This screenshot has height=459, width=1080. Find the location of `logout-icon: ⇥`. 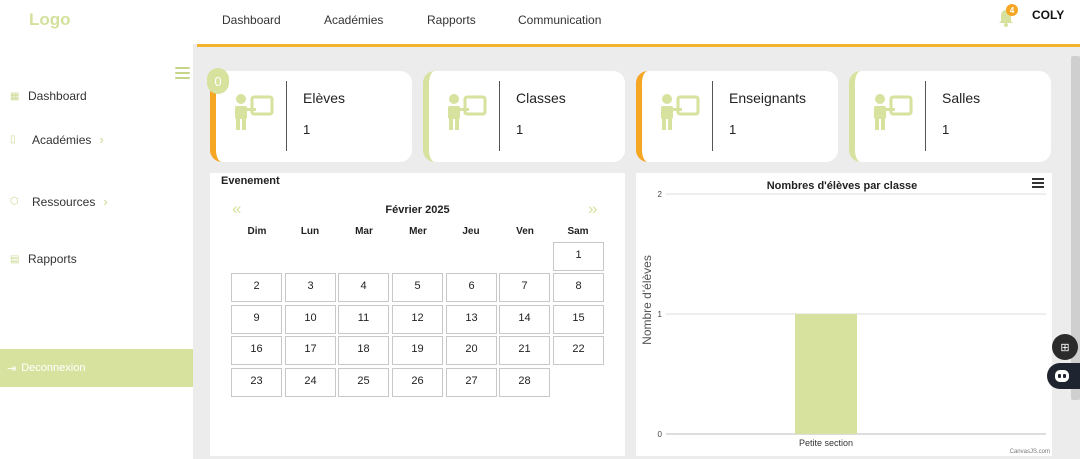

logout-icon: ⇥ is located at coordinates (12, 368).